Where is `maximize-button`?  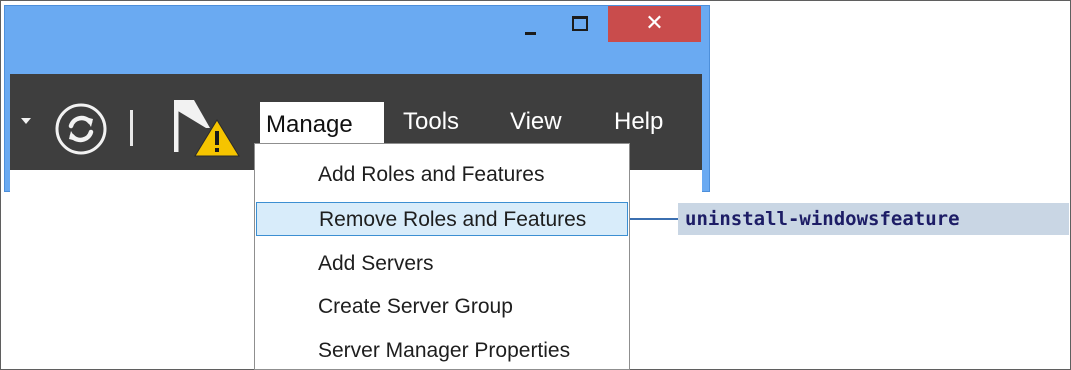
maximize-button is located at coordinates (580, 25).